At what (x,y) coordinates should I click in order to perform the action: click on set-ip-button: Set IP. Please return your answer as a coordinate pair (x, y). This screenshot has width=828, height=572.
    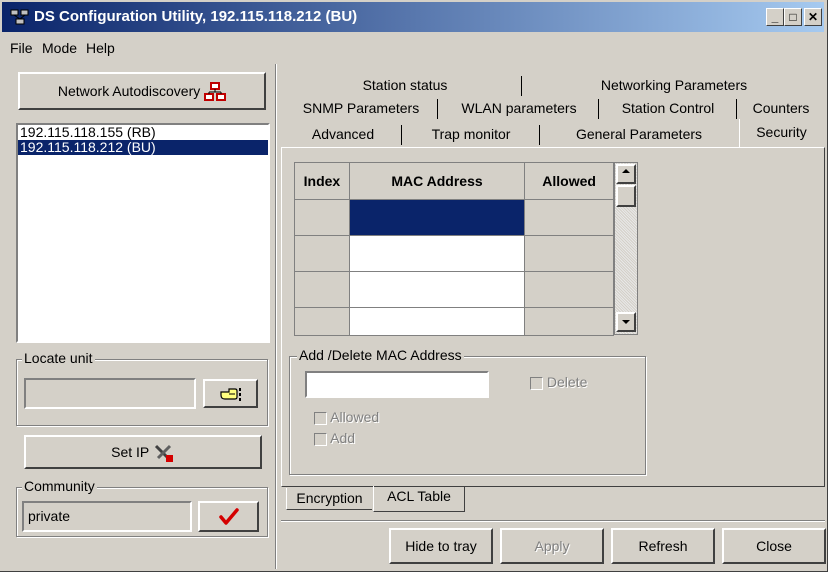
    Looking at the image, I should click on (143, 452).